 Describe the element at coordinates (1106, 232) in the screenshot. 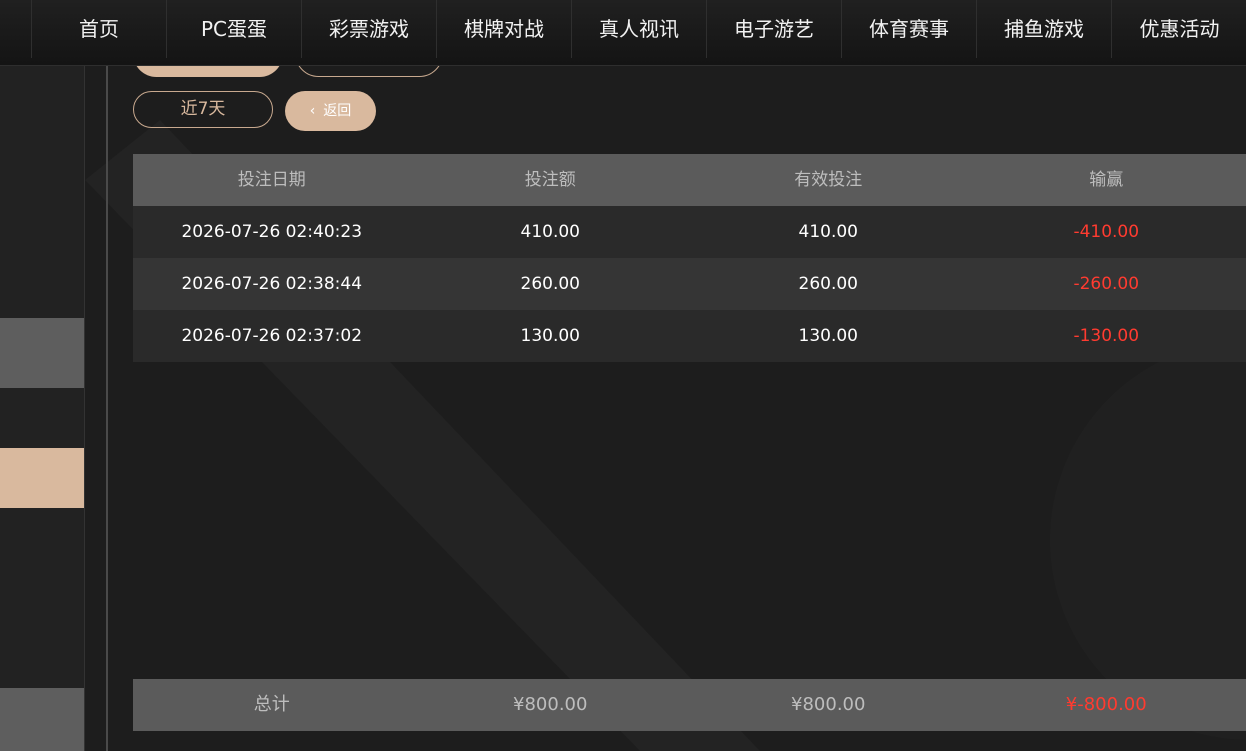

I see `cell-win-loss: -410.00` at that location.